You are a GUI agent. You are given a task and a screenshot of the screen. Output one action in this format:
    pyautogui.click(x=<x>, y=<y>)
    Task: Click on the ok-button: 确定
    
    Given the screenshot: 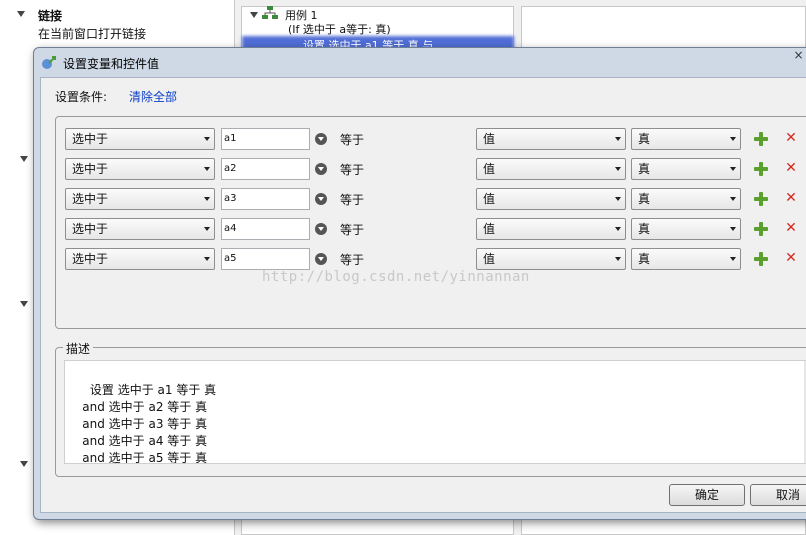 What is the action you would take?
    pyautogui.click(x=707, y=495)
    